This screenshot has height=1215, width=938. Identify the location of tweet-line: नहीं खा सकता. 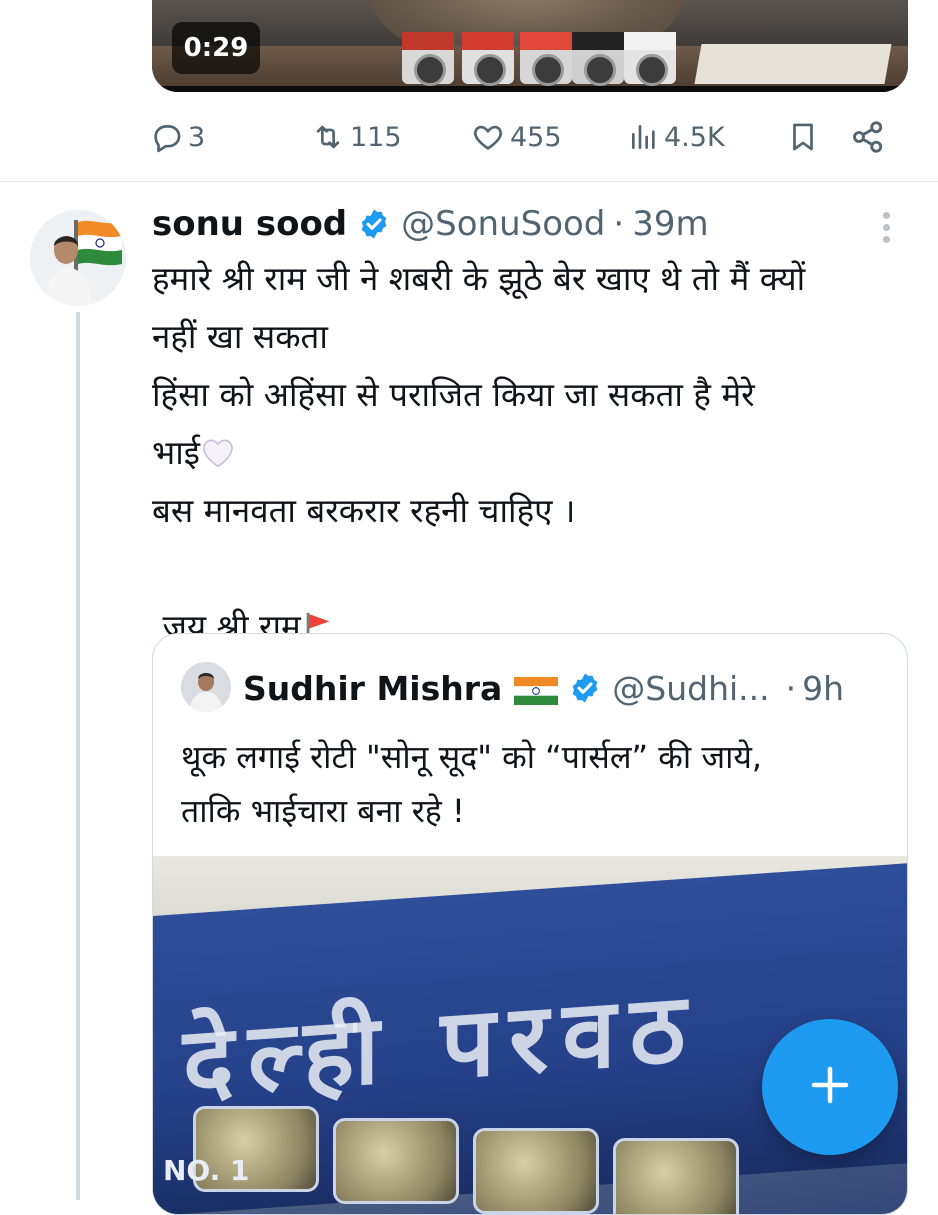
(240, 336).